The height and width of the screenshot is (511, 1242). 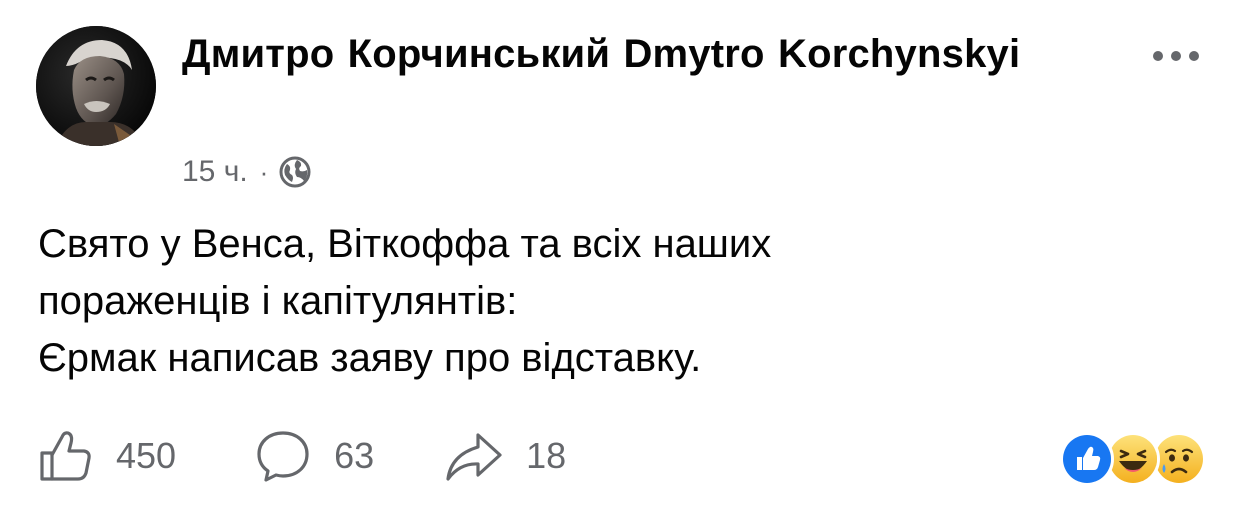 I want to click on more-options-button, so click(x=1176, y=58).